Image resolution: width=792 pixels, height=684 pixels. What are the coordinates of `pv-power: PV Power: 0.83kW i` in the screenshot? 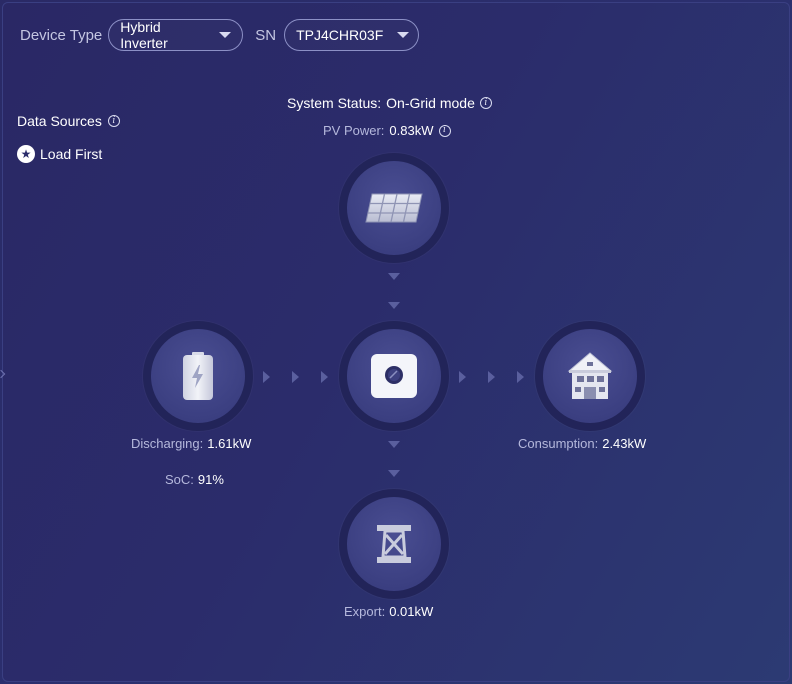 It's located at (387, 130).